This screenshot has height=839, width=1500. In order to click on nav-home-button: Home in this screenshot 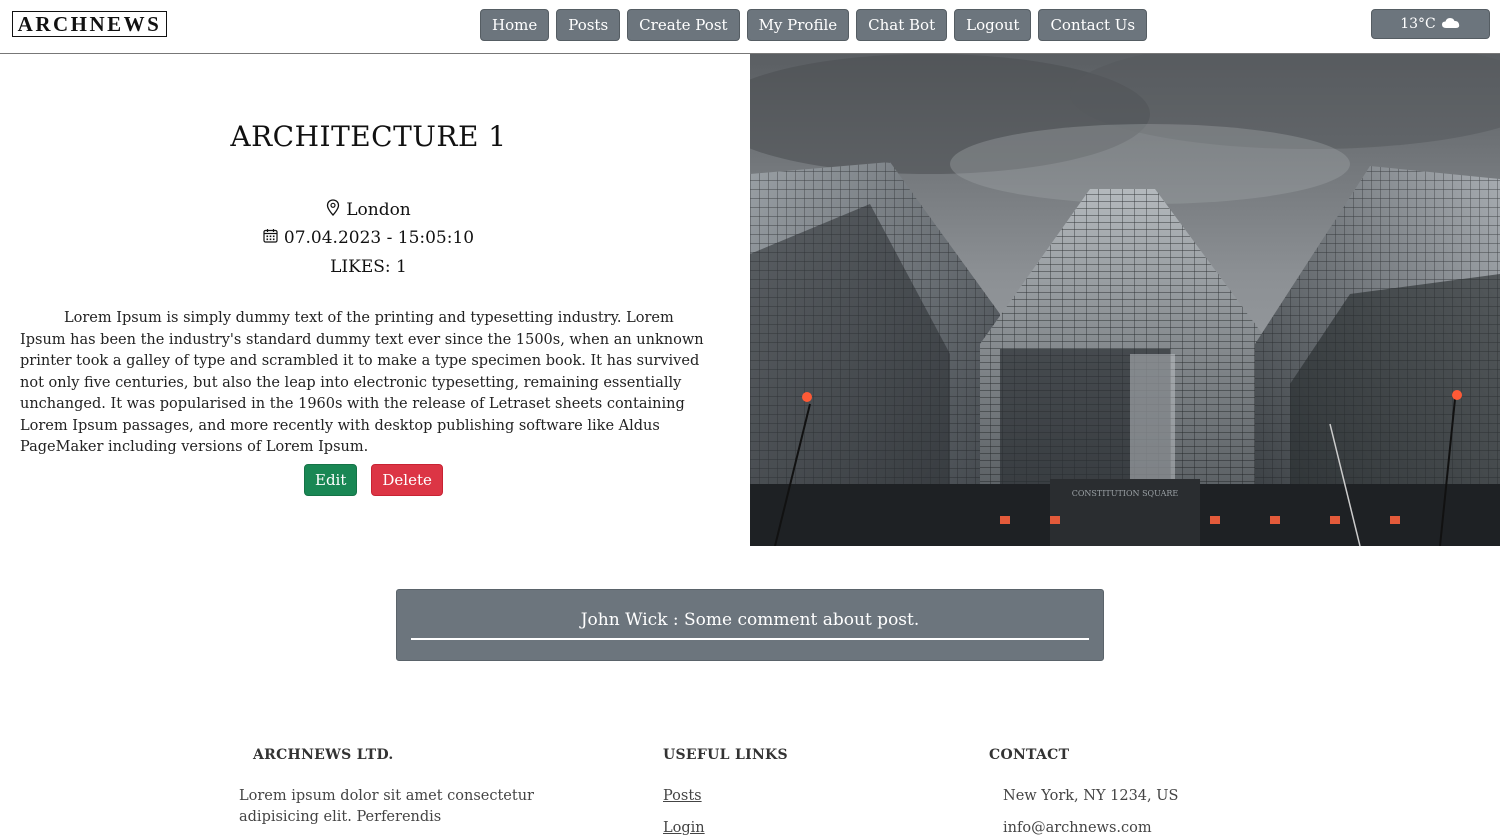, I will do `click(515, 25)`.